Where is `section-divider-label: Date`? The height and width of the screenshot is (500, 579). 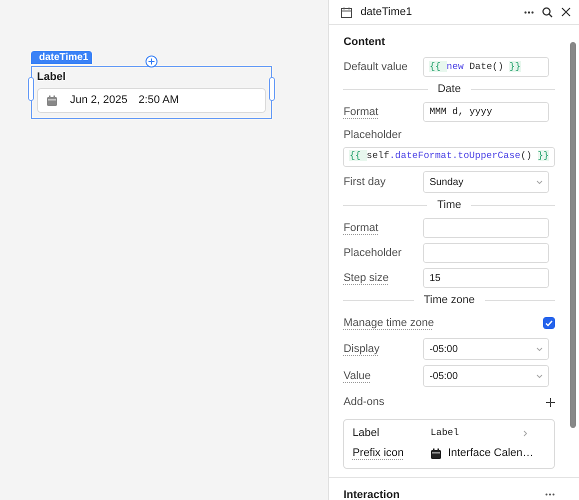
section-divider-label: Date is located at coordinates (449, 90).